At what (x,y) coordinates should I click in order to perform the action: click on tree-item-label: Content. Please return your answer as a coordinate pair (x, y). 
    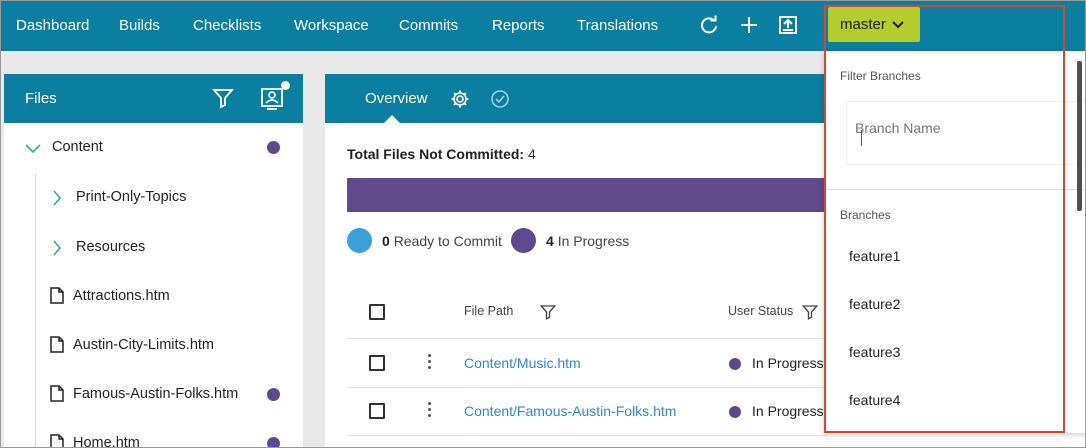
    Looking at the image, I should click on (77, 147).